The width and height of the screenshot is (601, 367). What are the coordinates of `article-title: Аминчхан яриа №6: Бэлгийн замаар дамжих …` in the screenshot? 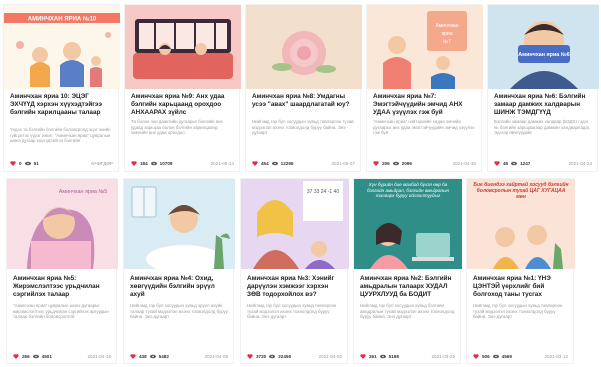 It's located at (543, 105).